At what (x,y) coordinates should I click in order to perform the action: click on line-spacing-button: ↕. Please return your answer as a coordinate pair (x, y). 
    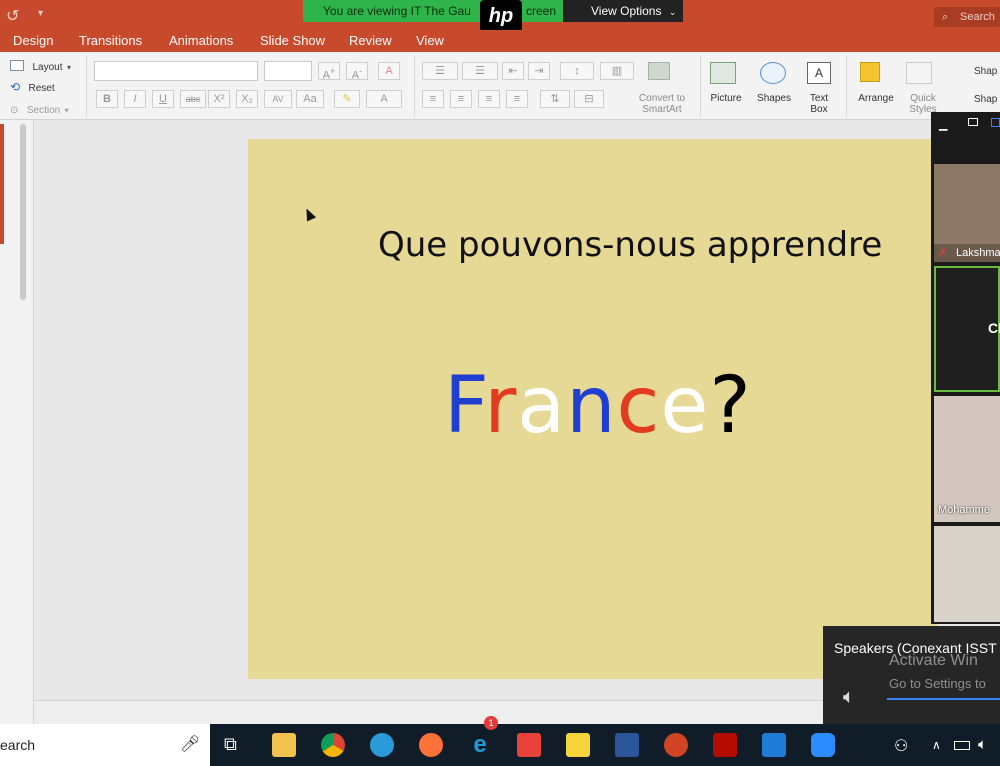
    Looking at the image, I should click on (577, 71).